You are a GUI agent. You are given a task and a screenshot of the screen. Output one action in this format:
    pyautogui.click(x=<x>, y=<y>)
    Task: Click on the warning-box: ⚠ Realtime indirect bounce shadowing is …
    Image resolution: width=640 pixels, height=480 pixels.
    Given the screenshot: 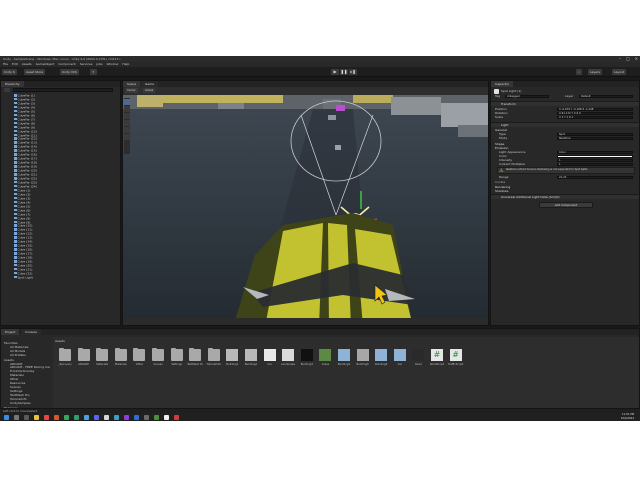 What is the action you would take?
    pyautogui.click(x=566, y=170)
    